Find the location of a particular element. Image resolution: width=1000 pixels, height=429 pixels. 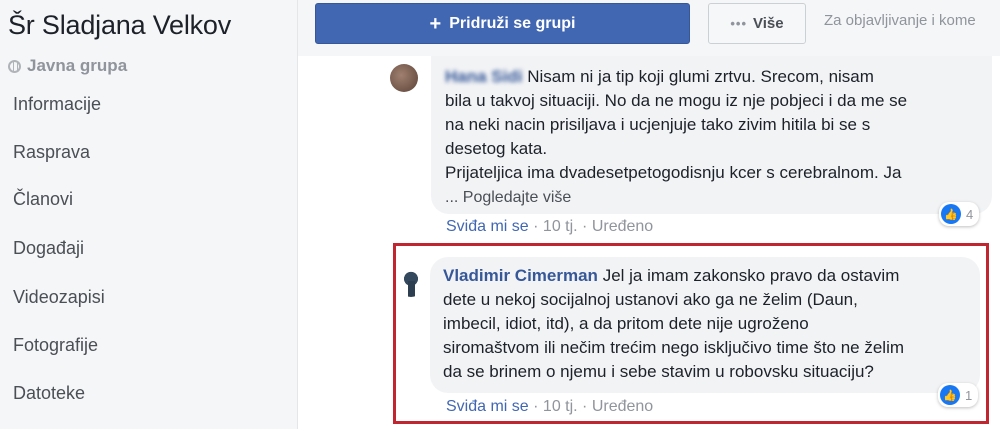

comment-author: Vladimir Cimerman is located at coordinates (520, 275).